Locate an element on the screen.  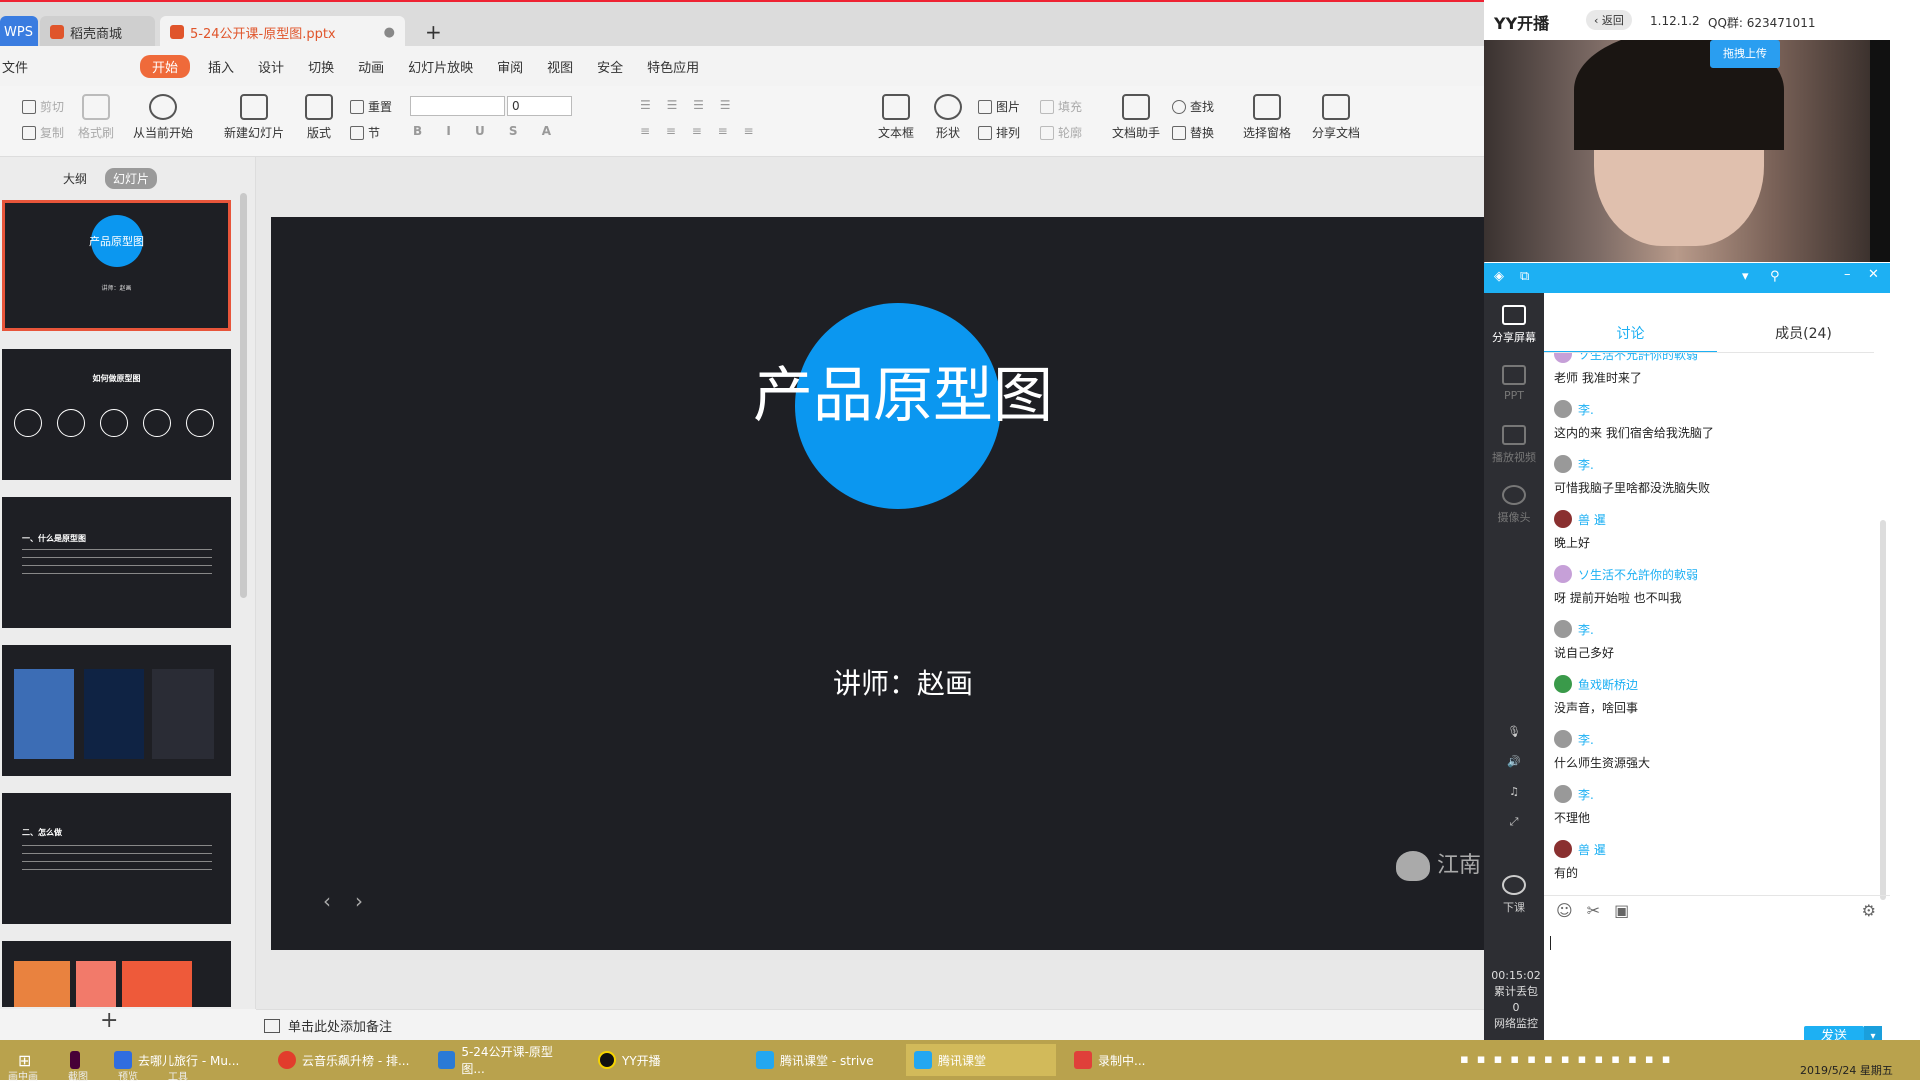
bottom-label: 截图 is located at coordinates (78, 1075).